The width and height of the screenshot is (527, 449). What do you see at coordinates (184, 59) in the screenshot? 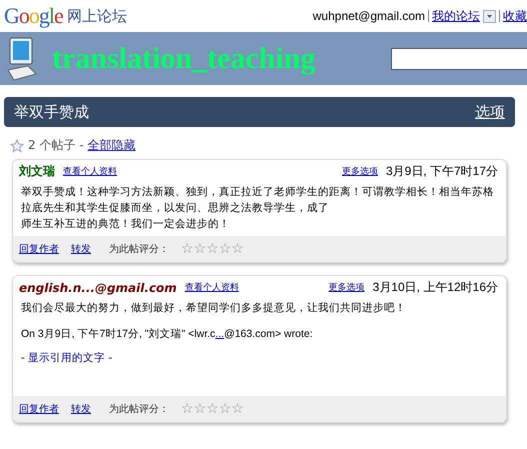
I see `group-name: translation_teaching` at bounding box center [184, 59].